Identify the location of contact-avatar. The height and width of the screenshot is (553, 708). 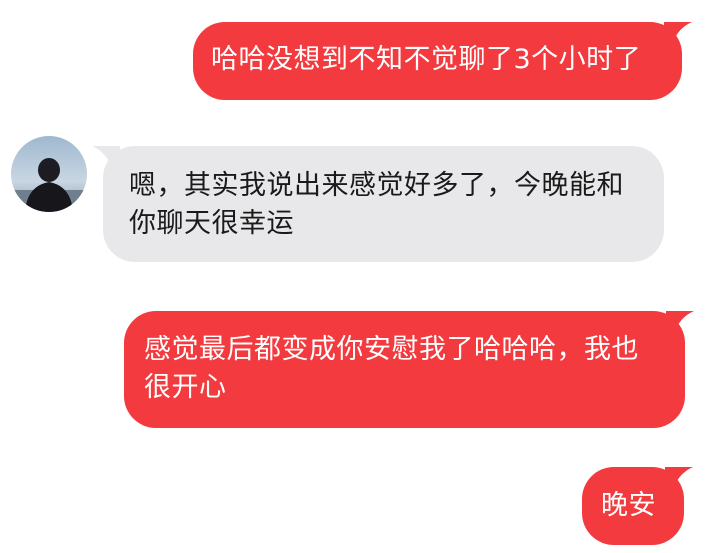
(49, 174).